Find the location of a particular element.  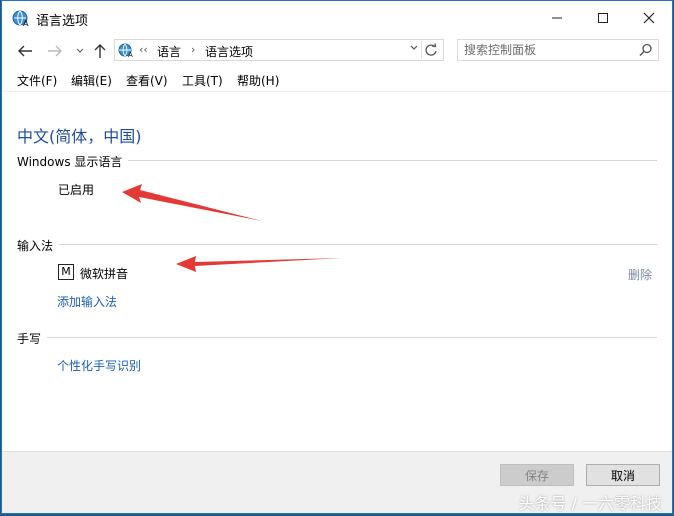

ime-keyboard-icon: M is located at coordinates (66, 272).